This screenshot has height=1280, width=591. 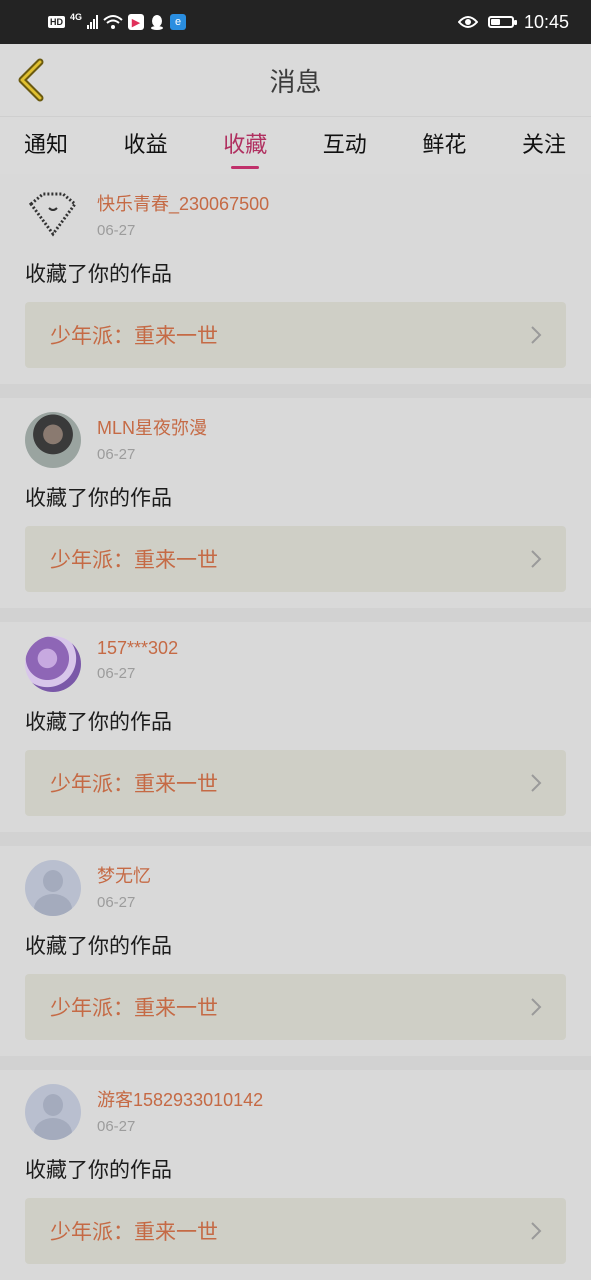 What do you see at coordinates (93, 22) in the screenshot?
I see `signal-icon` at bounding box center [93, 22].